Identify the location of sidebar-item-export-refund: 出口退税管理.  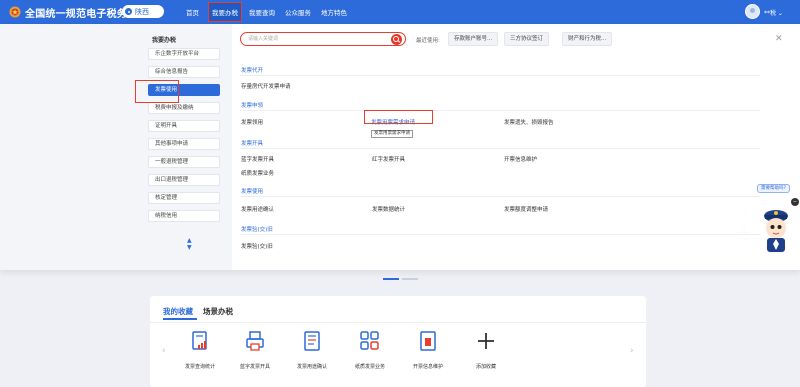
(184, 180).